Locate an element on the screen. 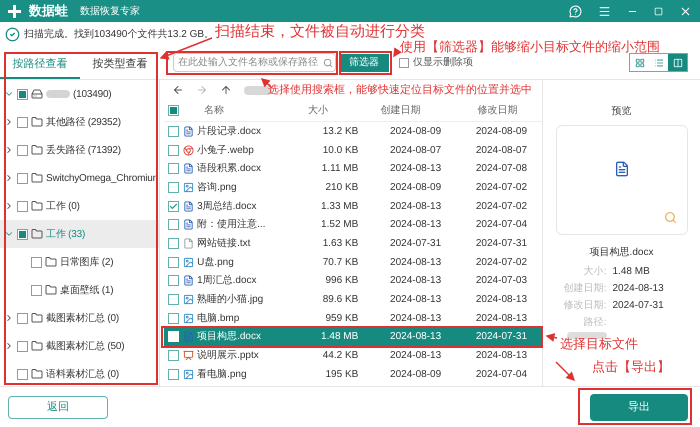 Image resolution: width=700 pixels, height=427 pixels. column-header: 修改日期 is located at coordinates (497, 110).